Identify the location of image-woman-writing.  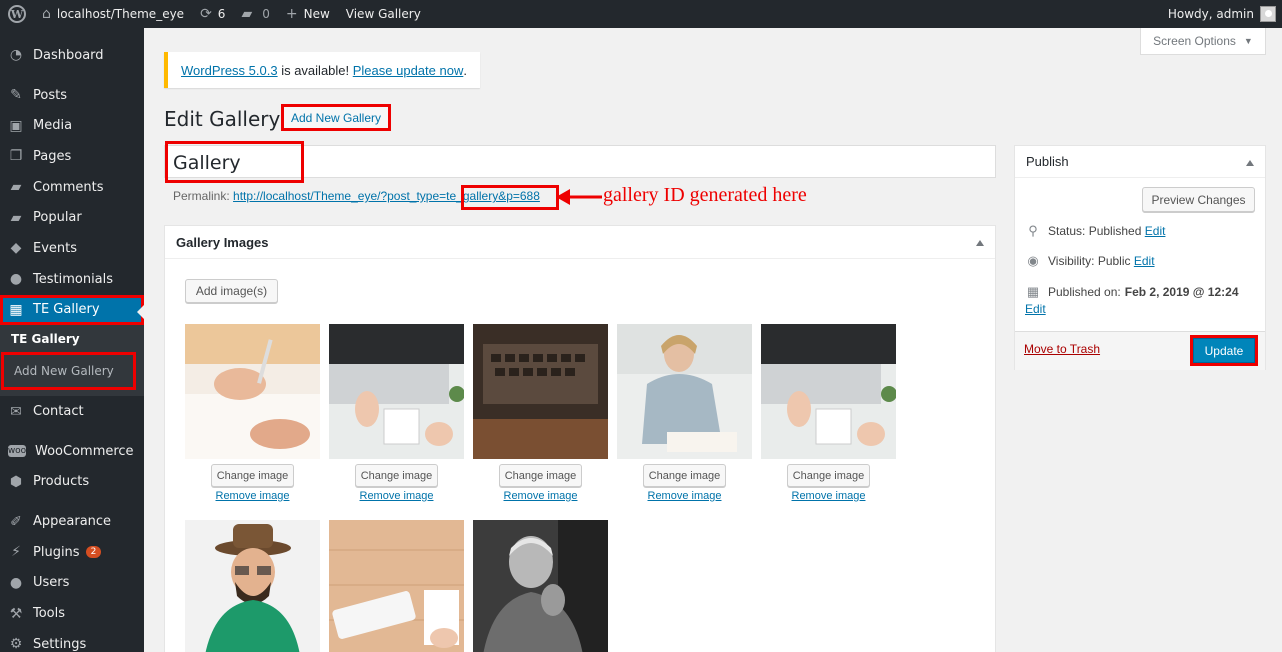
(684, 391).